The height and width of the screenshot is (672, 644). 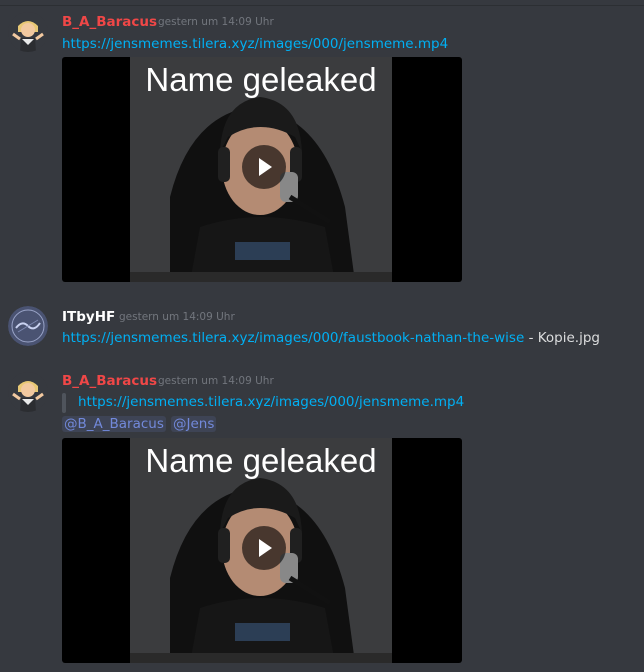 What do you see at coordinates (64, 403) in the screenshot?
I see `quote-bar` at bounding box center [64, 403].